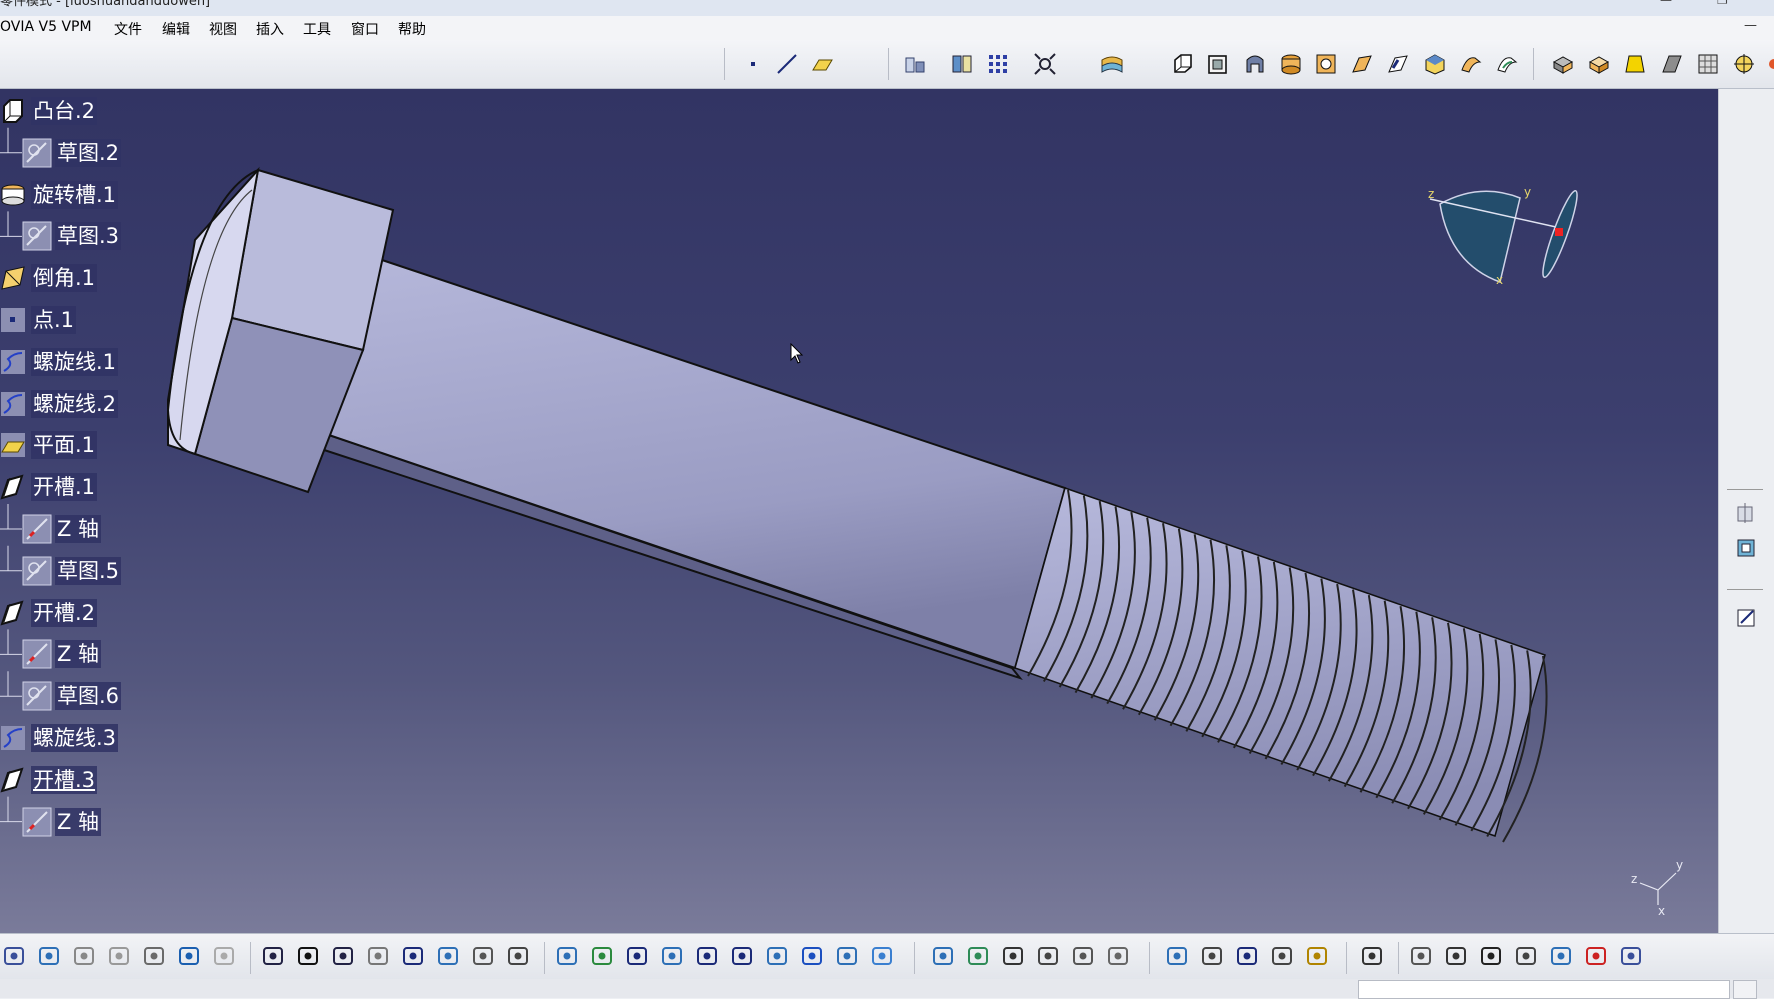  Describe the element at coordinates (49, 956) in the screenshot. I see `print-icon` at that location.